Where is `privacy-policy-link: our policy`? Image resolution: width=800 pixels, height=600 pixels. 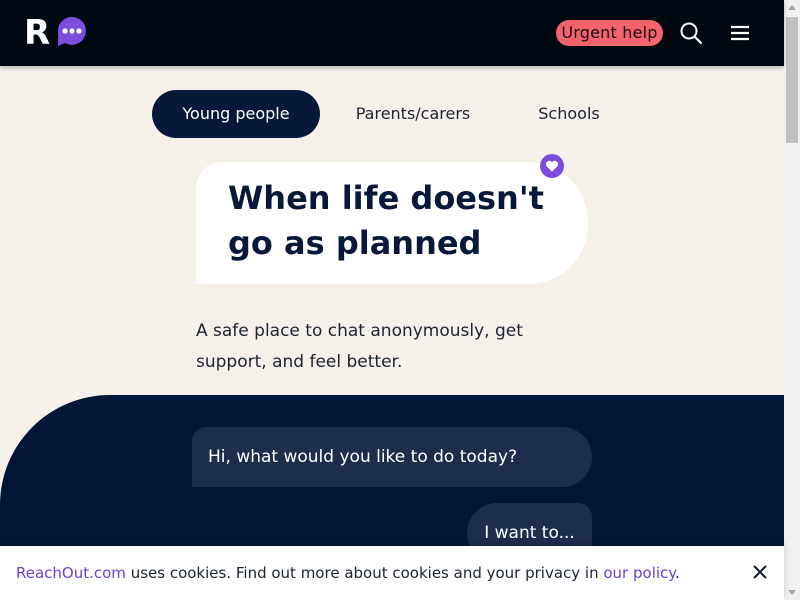 privacy-policy-link: our policy is located at coordinates (639, 573).